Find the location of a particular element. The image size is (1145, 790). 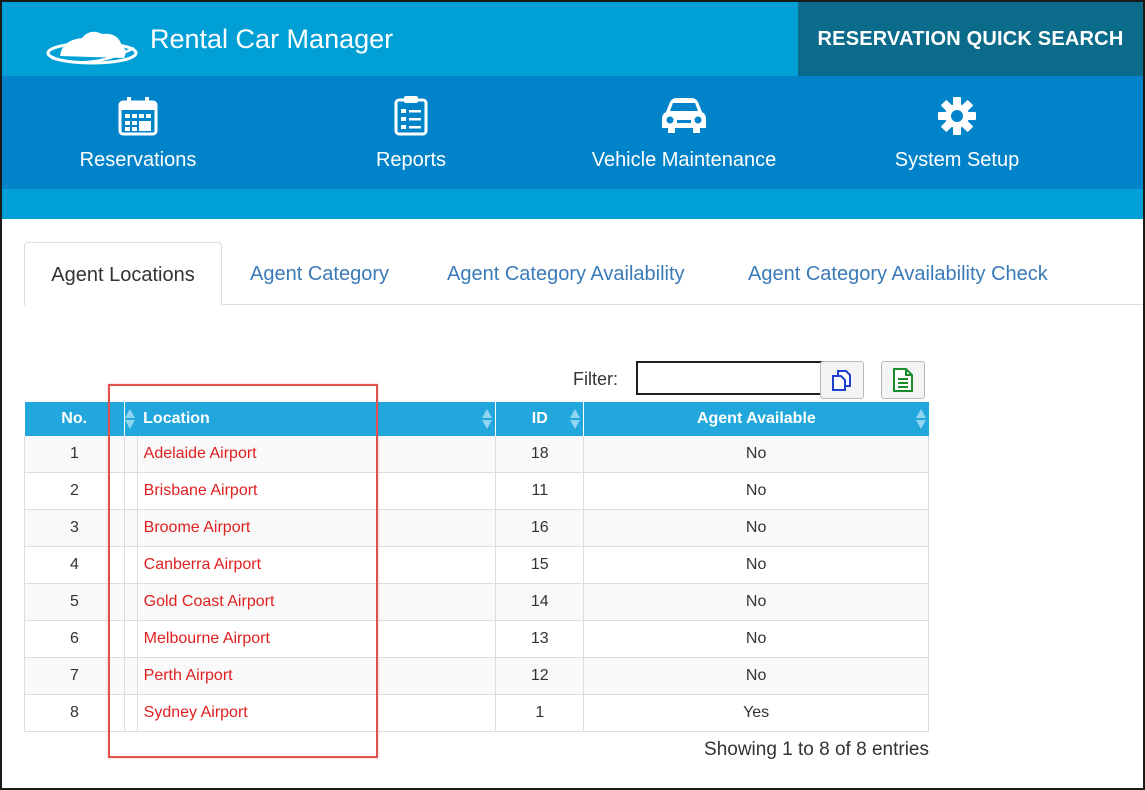

nav-item-reservations: Reservations is located at coordinates (138, 132).